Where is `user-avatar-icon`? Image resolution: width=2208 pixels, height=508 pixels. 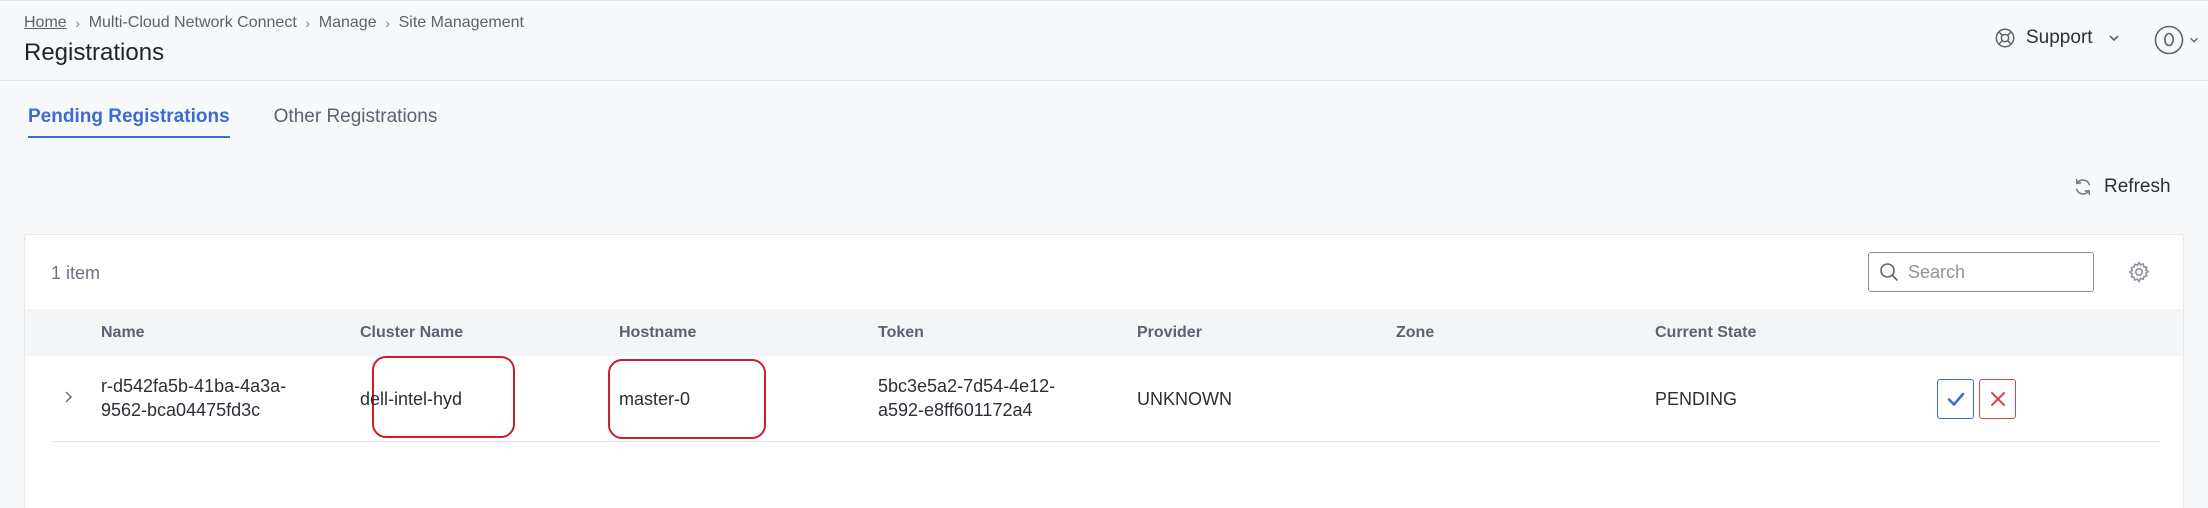 user-avatar-icon is located at coordinates (2169, 40).